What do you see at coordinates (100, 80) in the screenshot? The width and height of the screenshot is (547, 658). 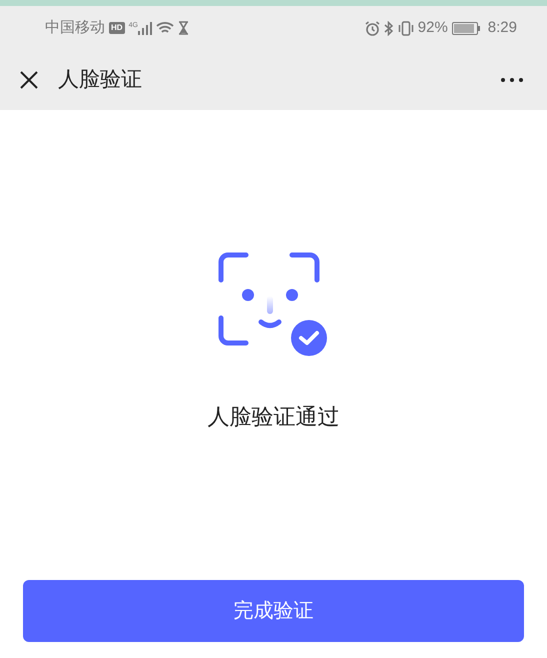 I see `page-title: 人脸验证` at bounding box center [100, 80].